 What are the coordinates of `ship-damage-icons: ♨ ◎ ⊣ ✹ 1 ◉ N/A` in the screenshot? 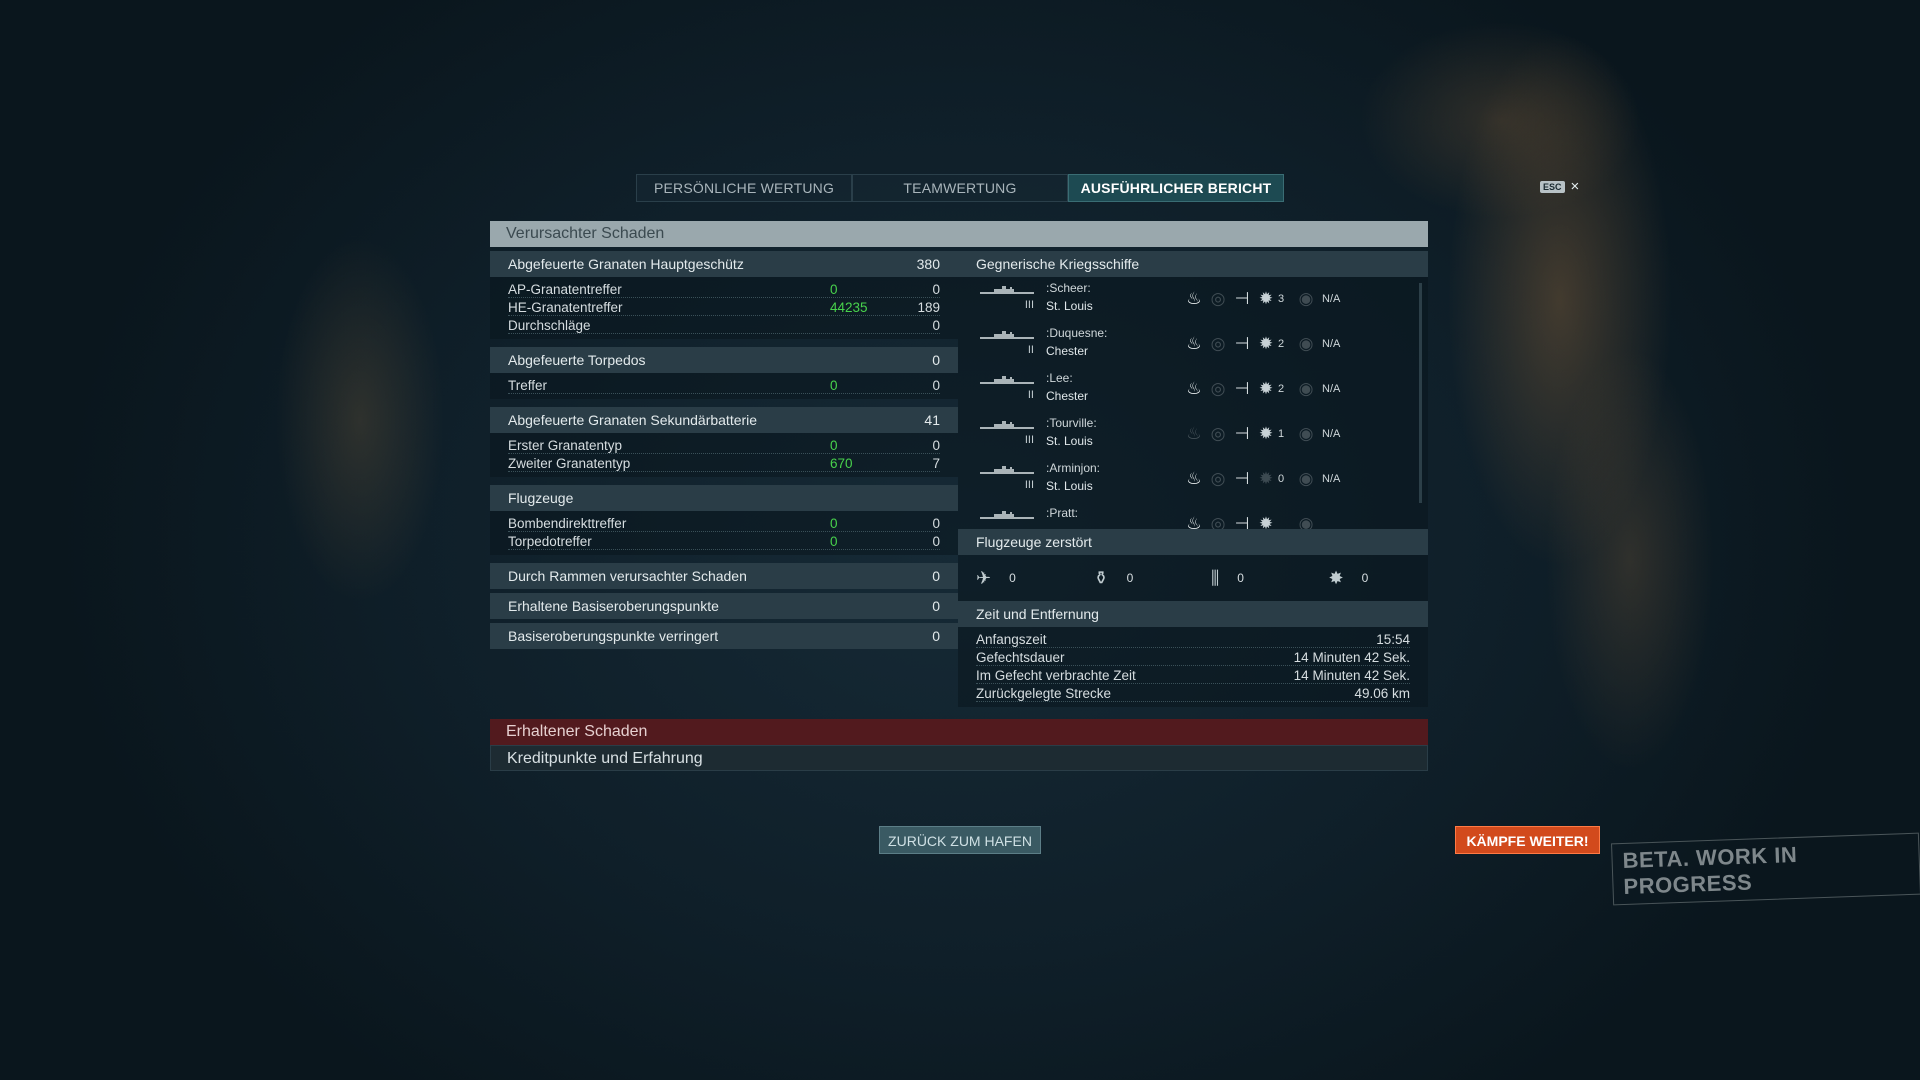 It's located at (1261, 434).